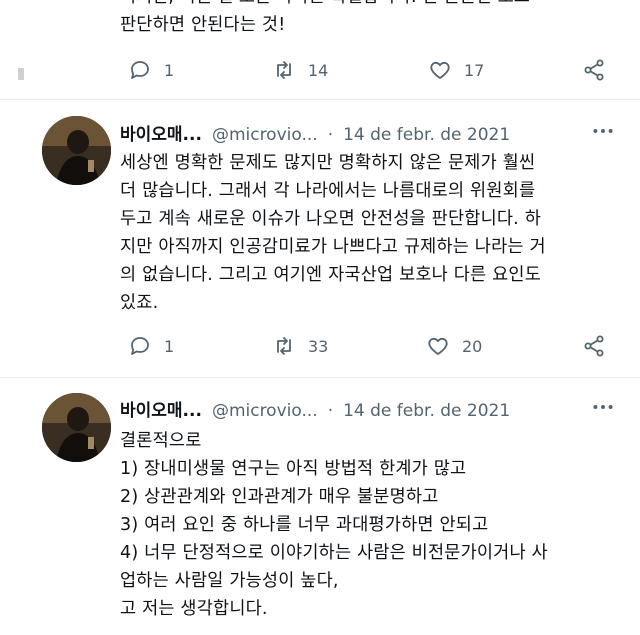 This screenshot has width=640, height=635. Describe the element at coordinates (328, 191) in the screenshot. I see `tweet-2-line-2: 더 많습니다. 그래서 각 나라에서는 나름대로의 위원회를` at that location.